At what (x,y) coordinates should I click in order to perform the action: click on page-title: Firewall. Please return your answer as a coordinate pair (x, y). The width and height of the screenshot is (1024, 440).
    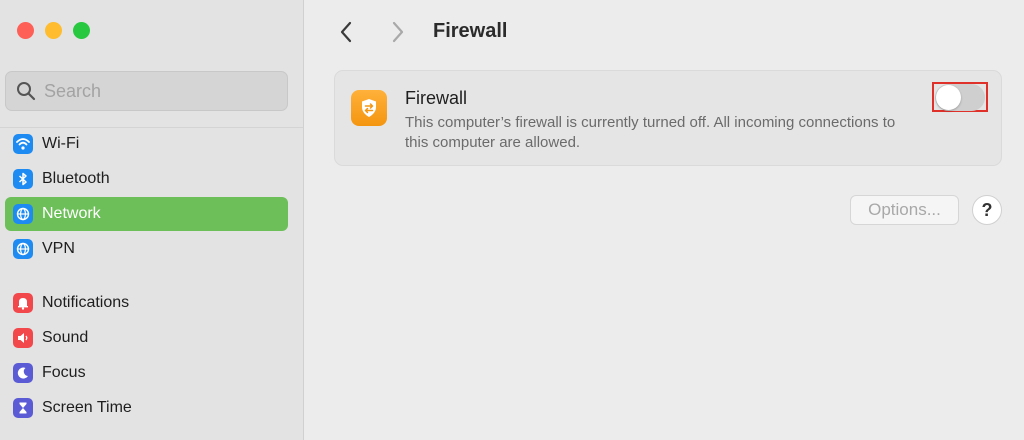
    Looking at the image, I should click on (470, 31).